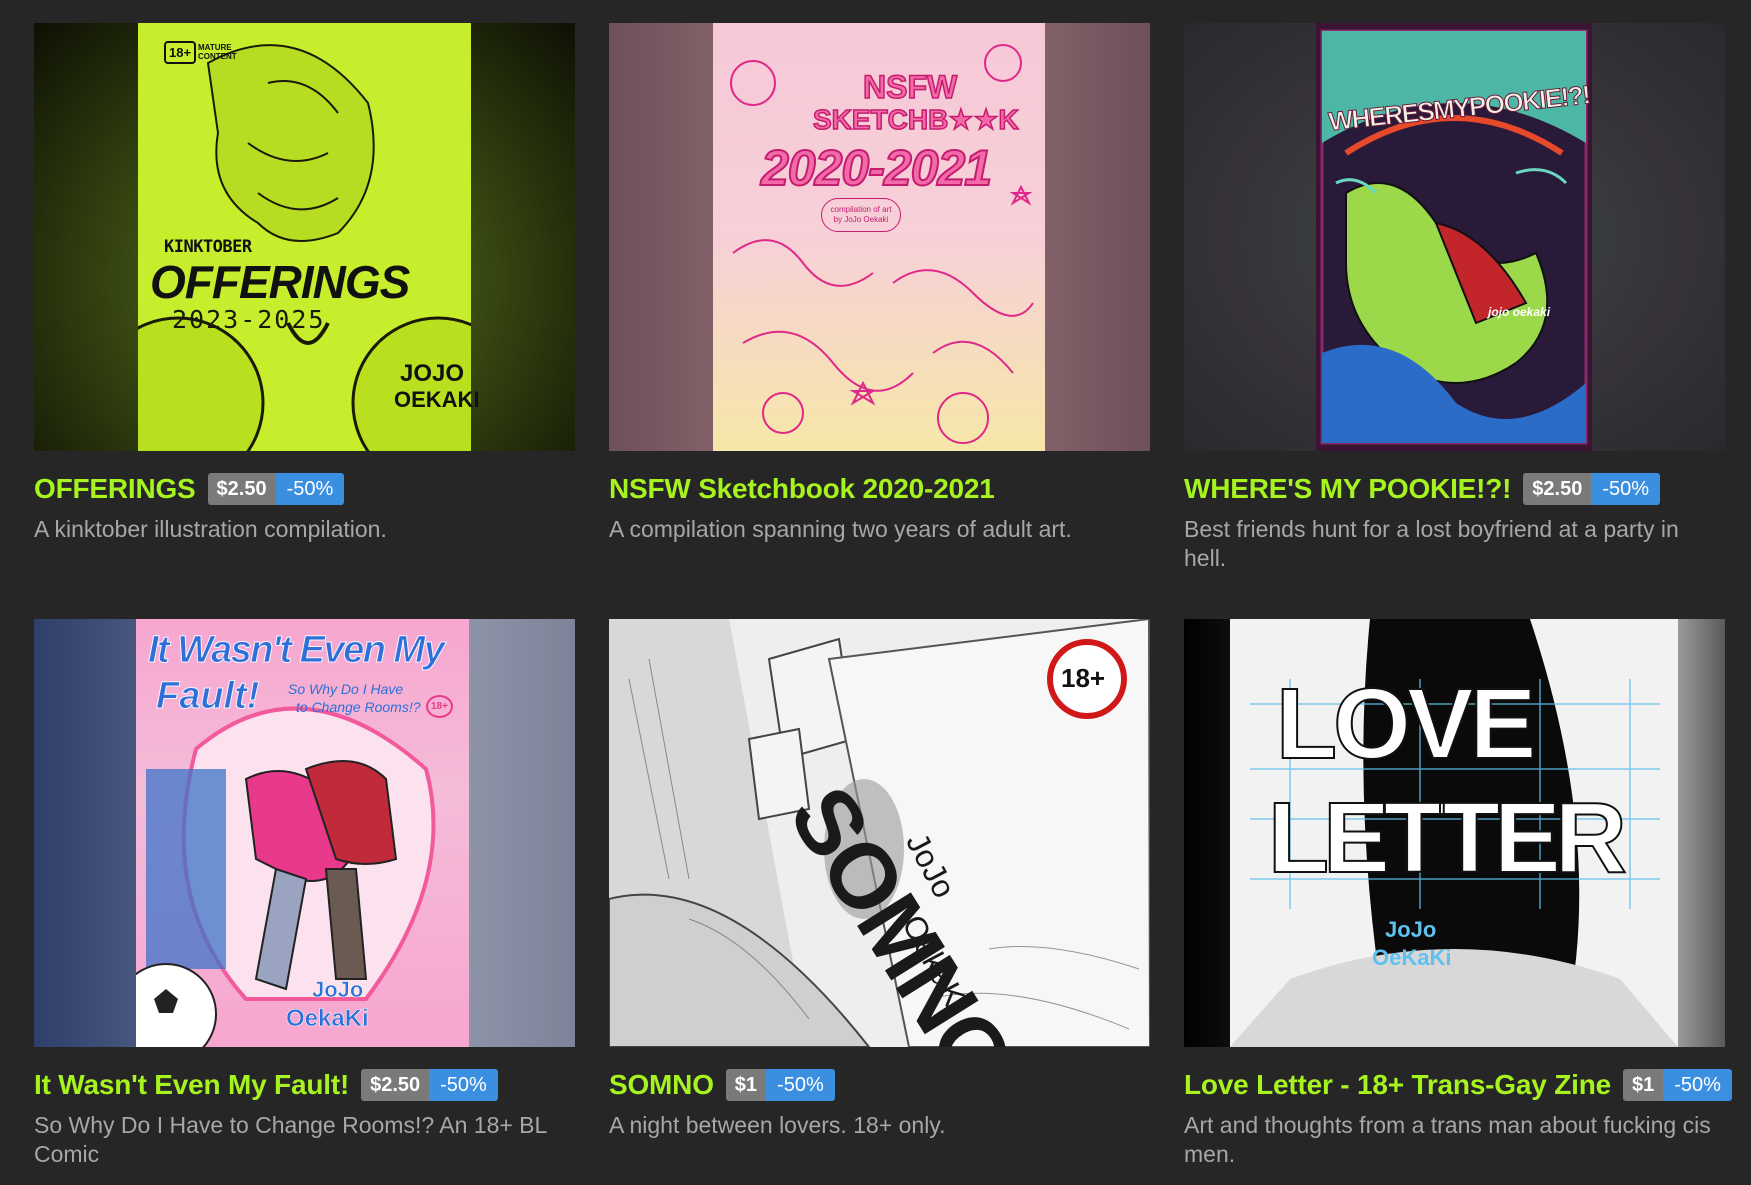  Describe the element at coordinates (296, 650) in the screenshot. I see `cover-headline-line1: It Wasn't Even My` at that location.